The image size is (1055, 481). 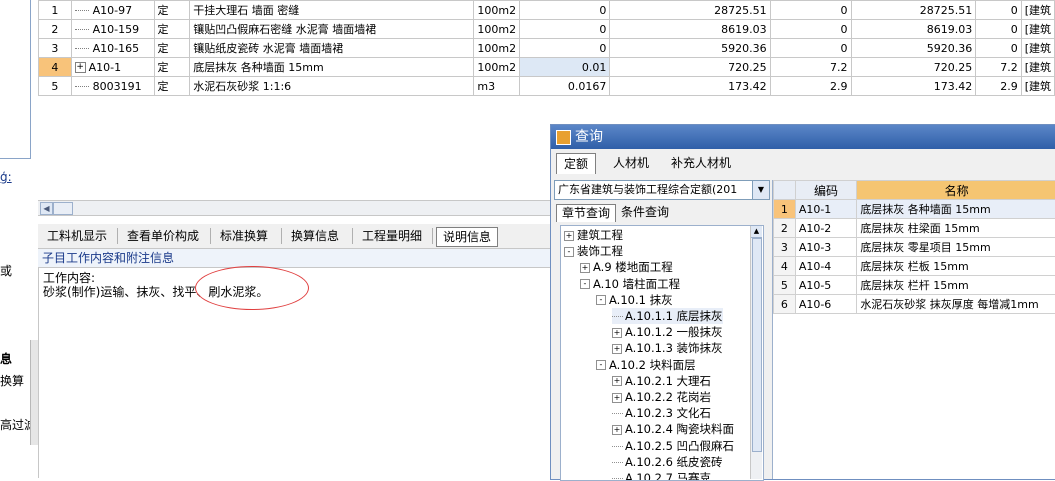 What do you see at coordinates (956, 209) in the screenshot?
I see `result-name: 底层抹灰 各种墙面 15mm` at bounding box center [956, 209].